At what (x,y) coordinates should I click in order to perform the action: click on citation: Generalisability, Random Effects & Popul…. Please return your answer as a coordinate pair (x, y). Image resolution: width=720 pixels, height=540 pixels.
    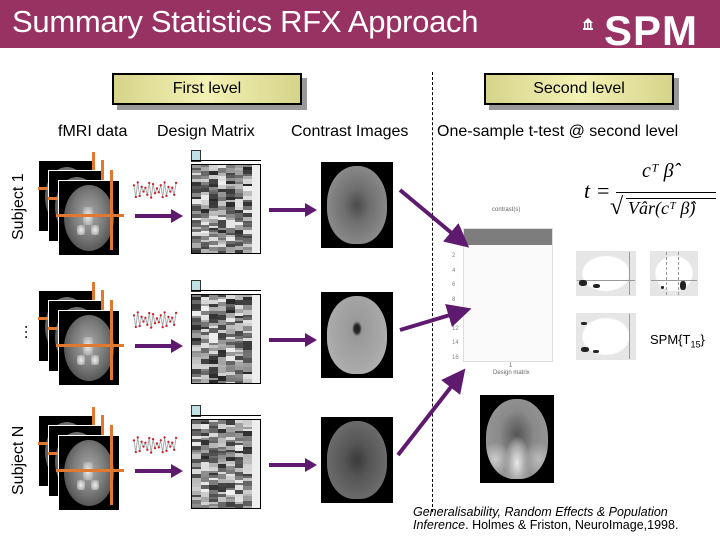
    Looking at the image, I should click on (546, 518).